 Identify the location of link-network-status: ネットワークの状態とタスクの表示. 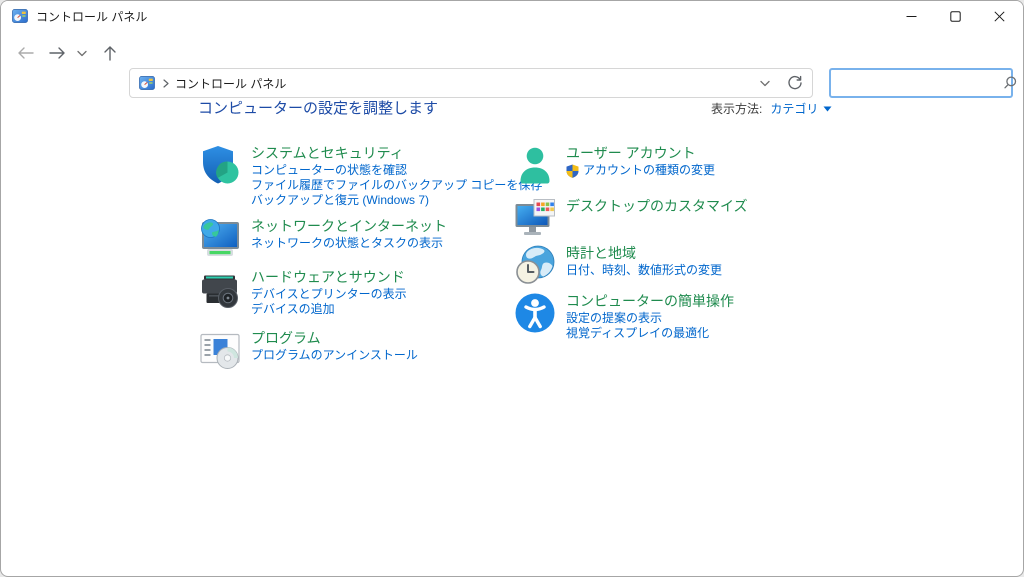
(349, 243).